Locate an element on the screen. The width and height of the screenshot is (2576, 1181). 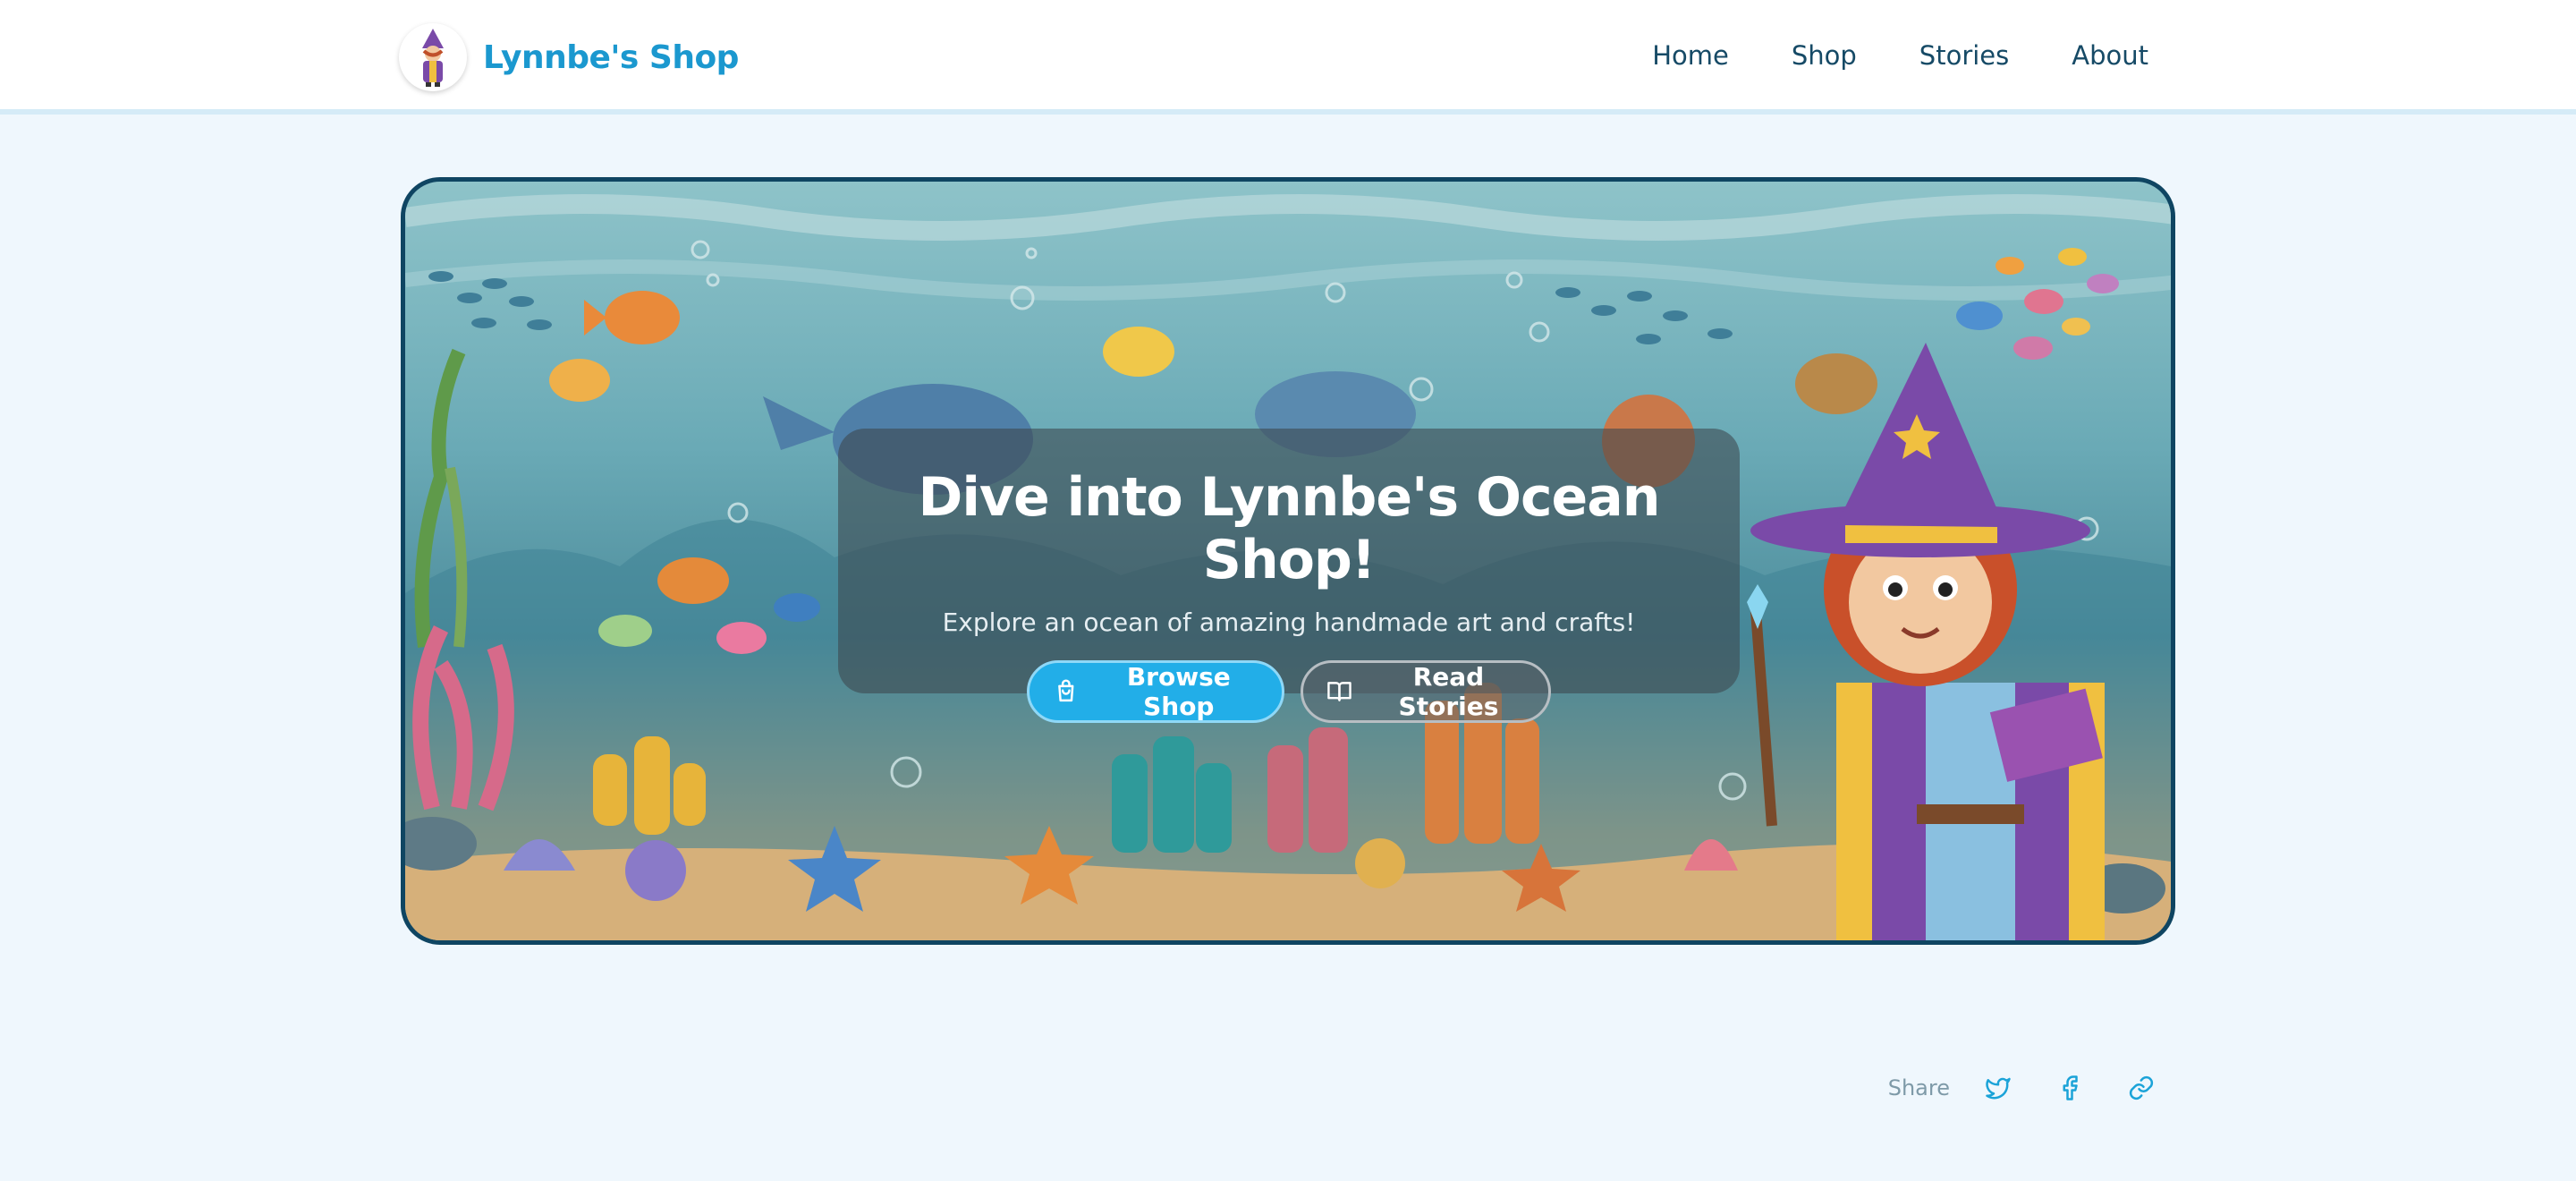
nav-link-about: About is located at coordinates (2110, 55).